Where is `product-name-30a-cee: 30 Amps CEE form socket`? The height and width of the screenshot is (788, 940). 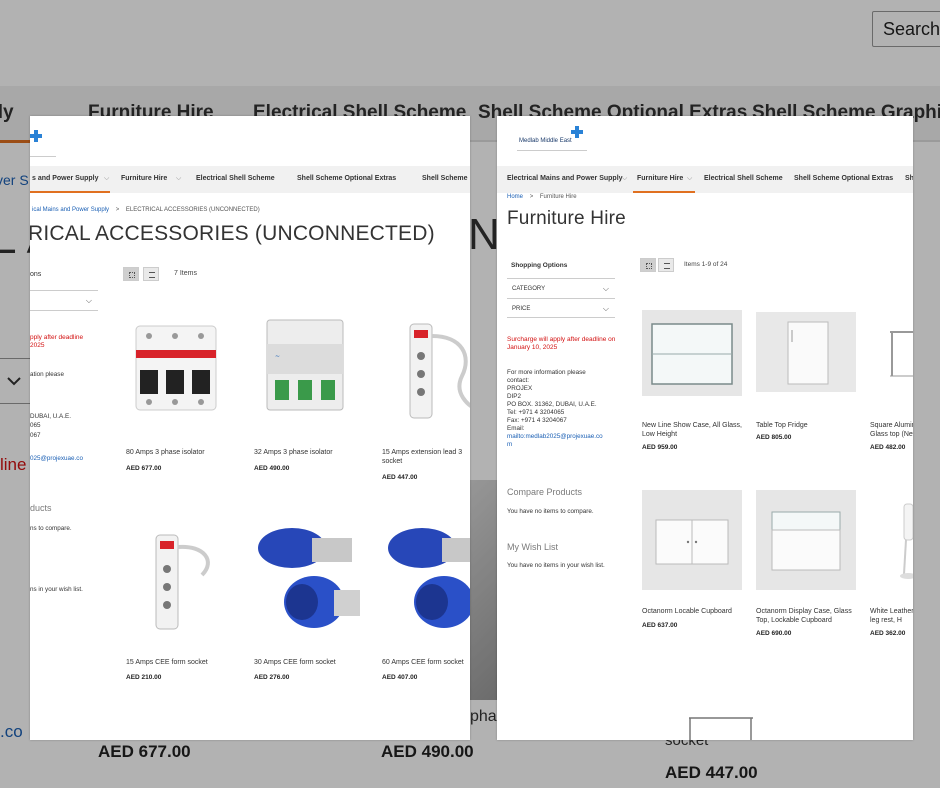
product-name-30a-cee: 30 Amps CEE form socket is located at coordinates (309, 662).